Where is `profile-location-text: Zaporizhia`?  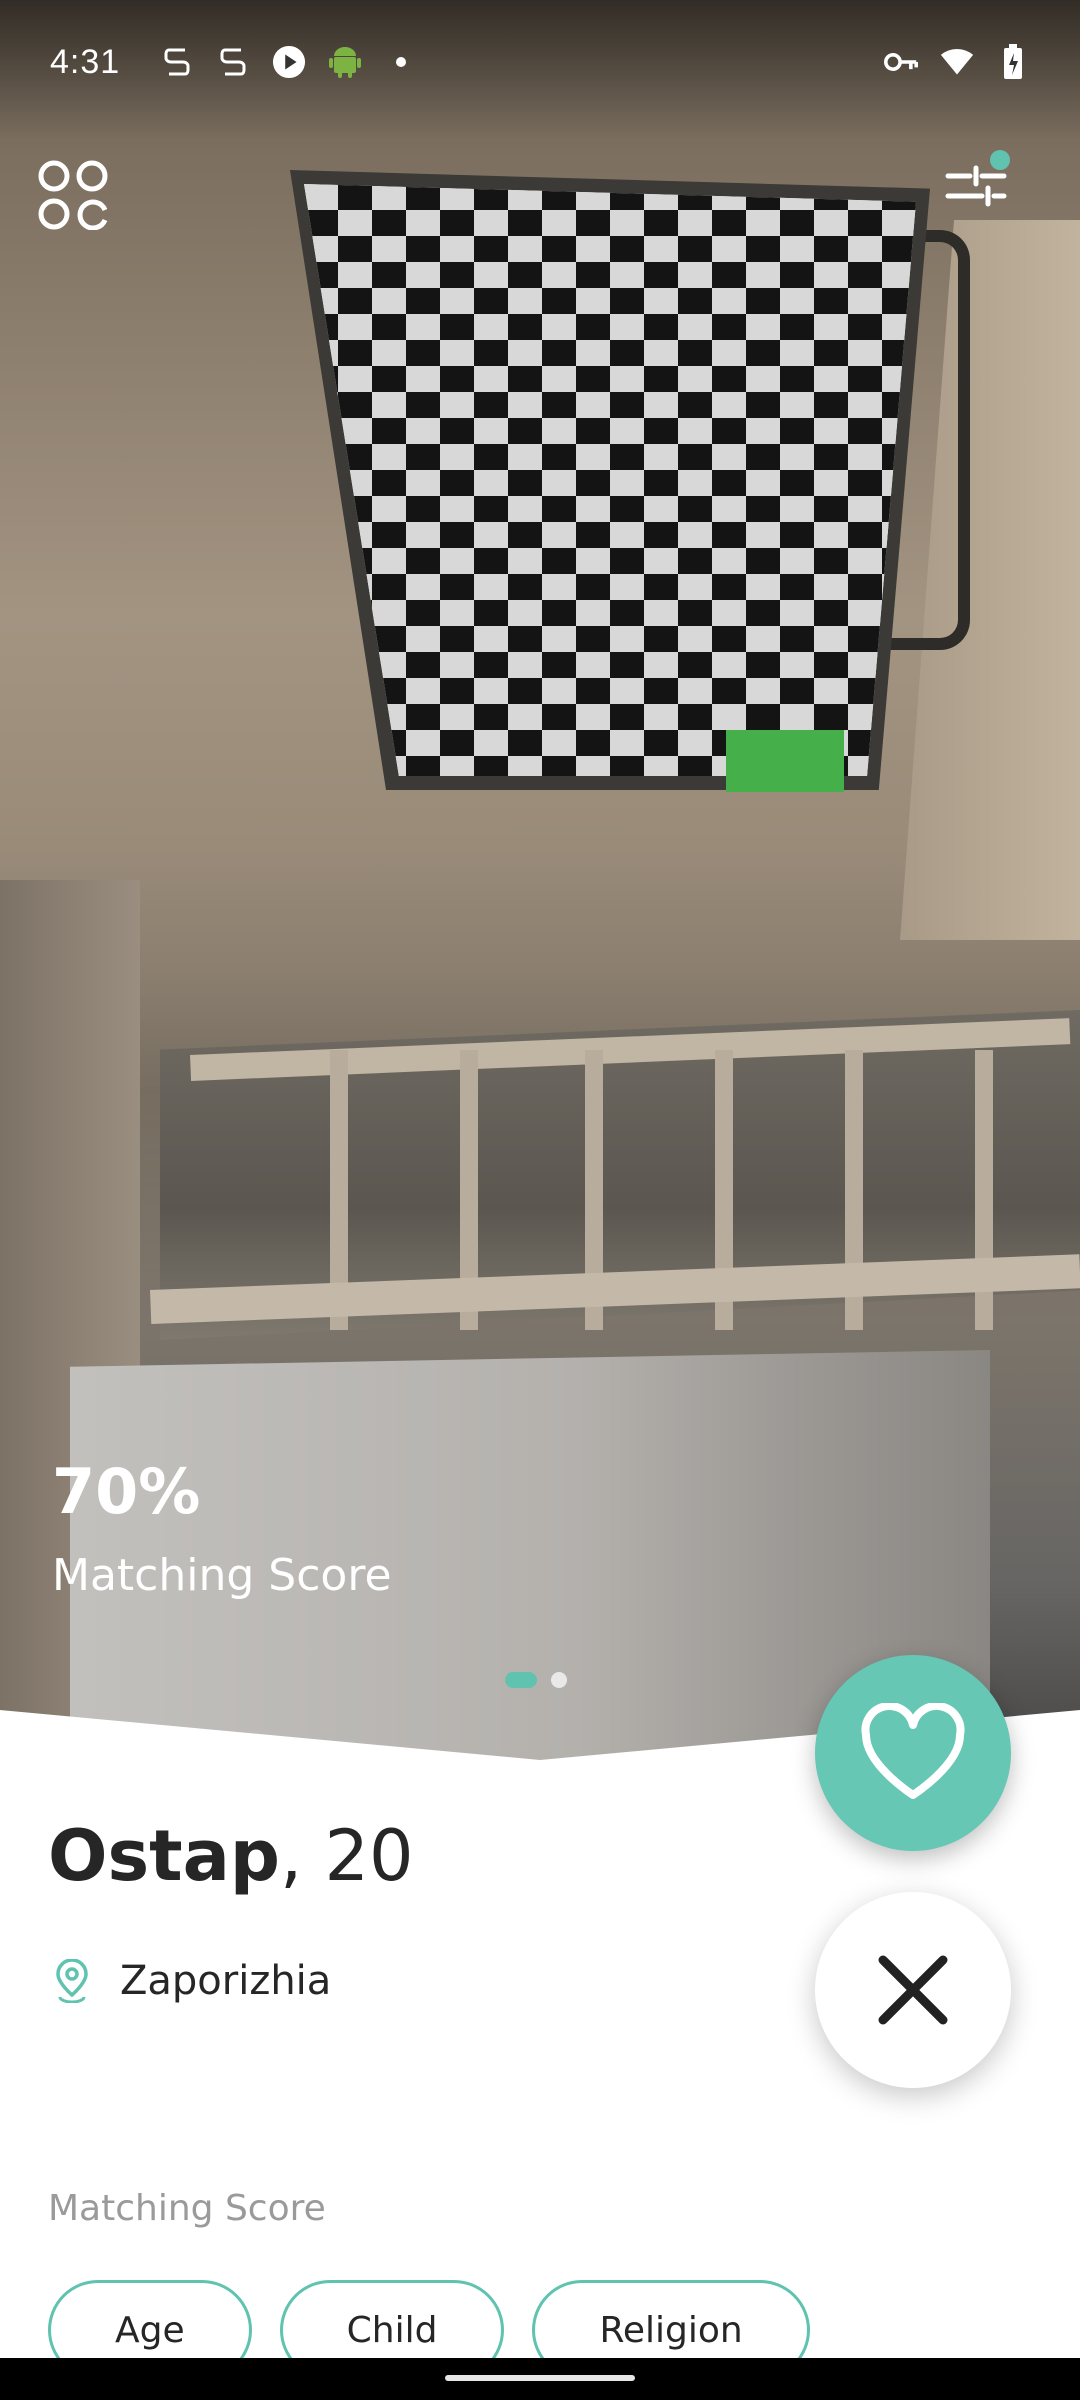 profile-location-text: Zaporizhia is located at coordinates (226, 1981).